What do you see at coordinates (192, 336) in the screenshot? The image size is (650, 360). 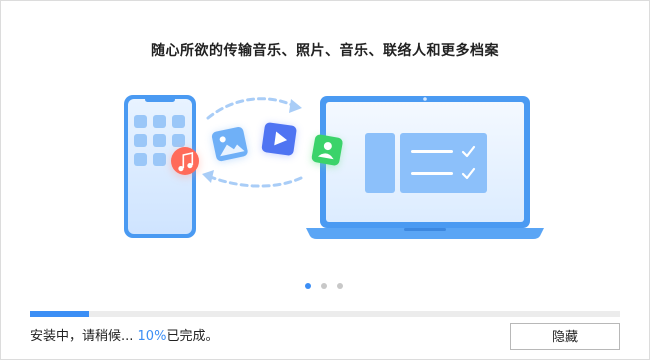 I see `status-suffix: 已完成。` at bounding box center [192, 336].